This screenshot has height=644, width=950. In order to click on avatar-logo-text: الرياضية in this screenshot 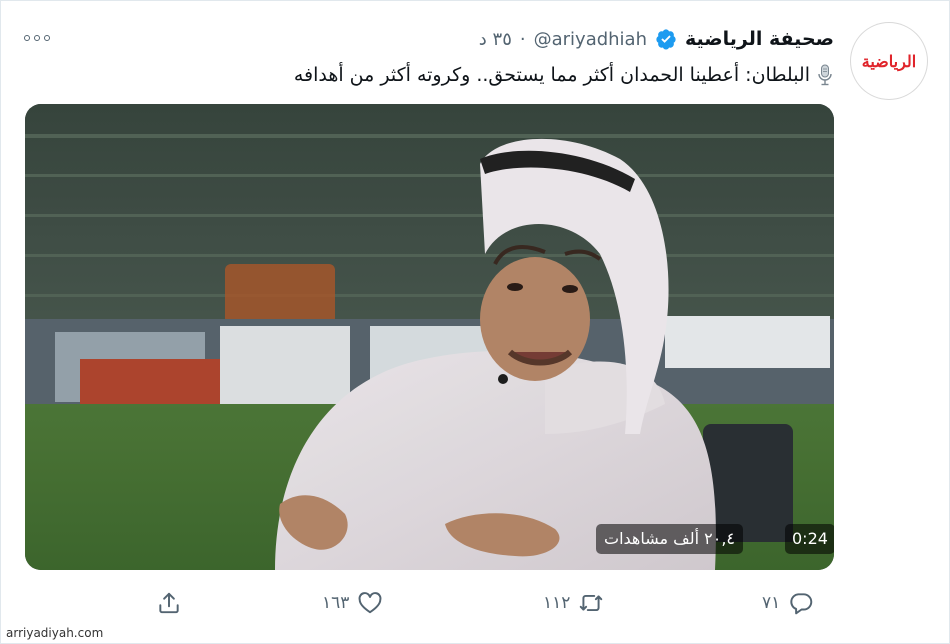, I will do `click(889, 61)`.